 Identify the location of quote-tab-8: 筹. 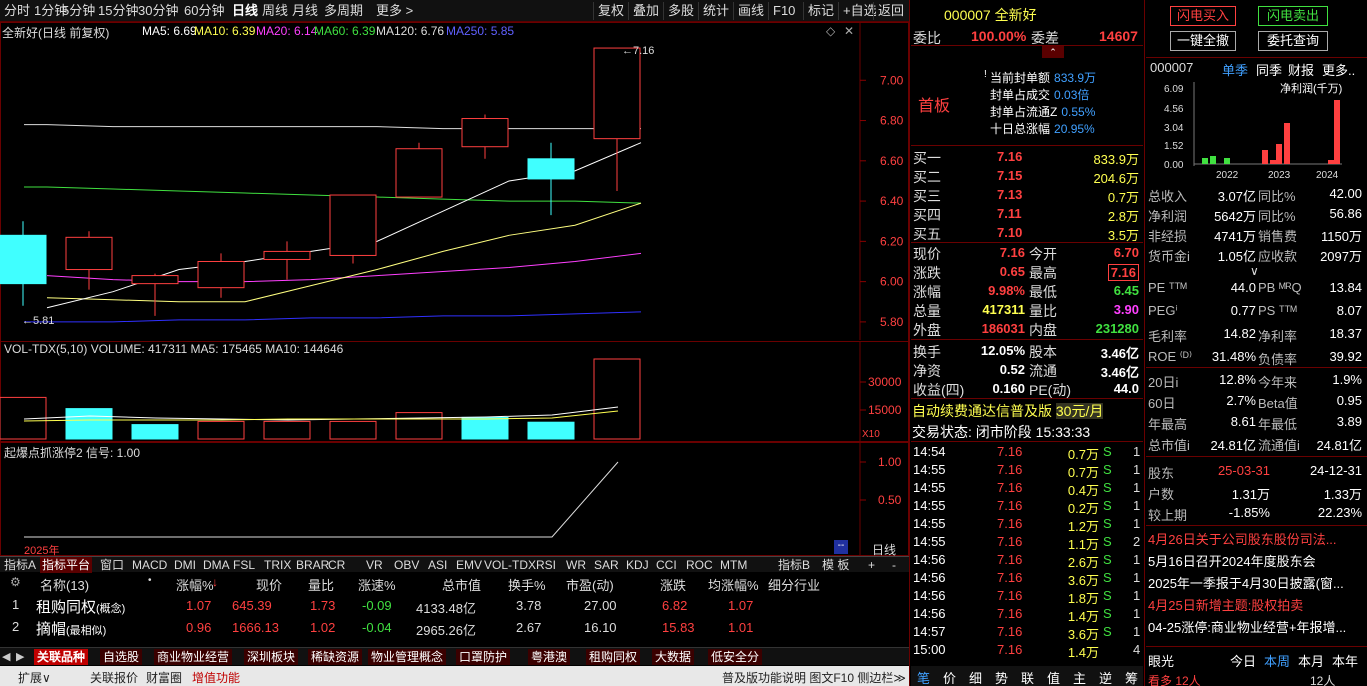
(1131, 677).